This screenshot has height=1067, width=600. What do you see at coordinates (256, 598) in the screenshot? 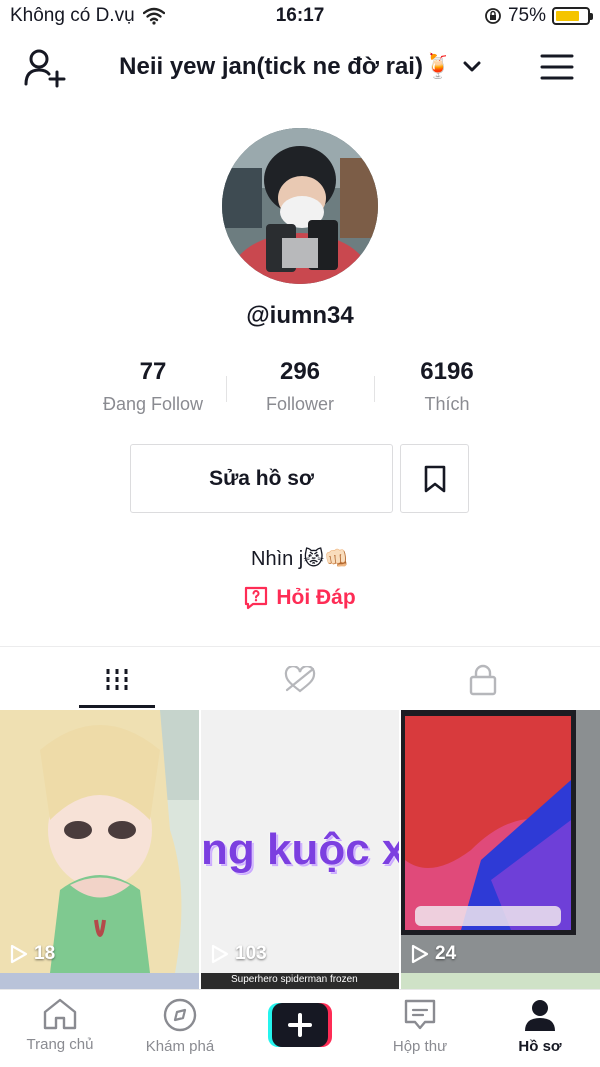
I see `question-answer-icon` at bounding box center [256, 598].